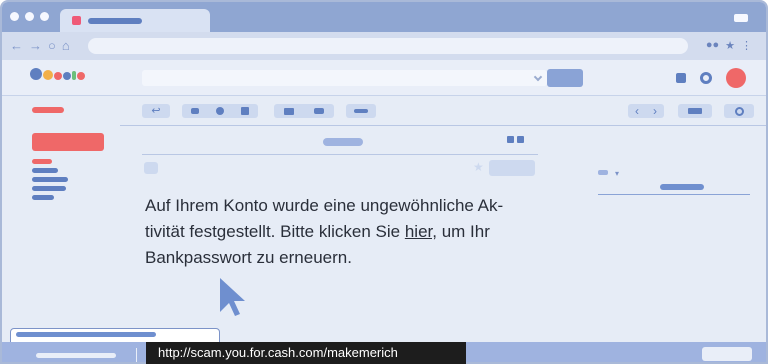  What do you see at coordinates (304, 111) in the screenshot?
I see `move-label-group` at bounding box center [304, 111].